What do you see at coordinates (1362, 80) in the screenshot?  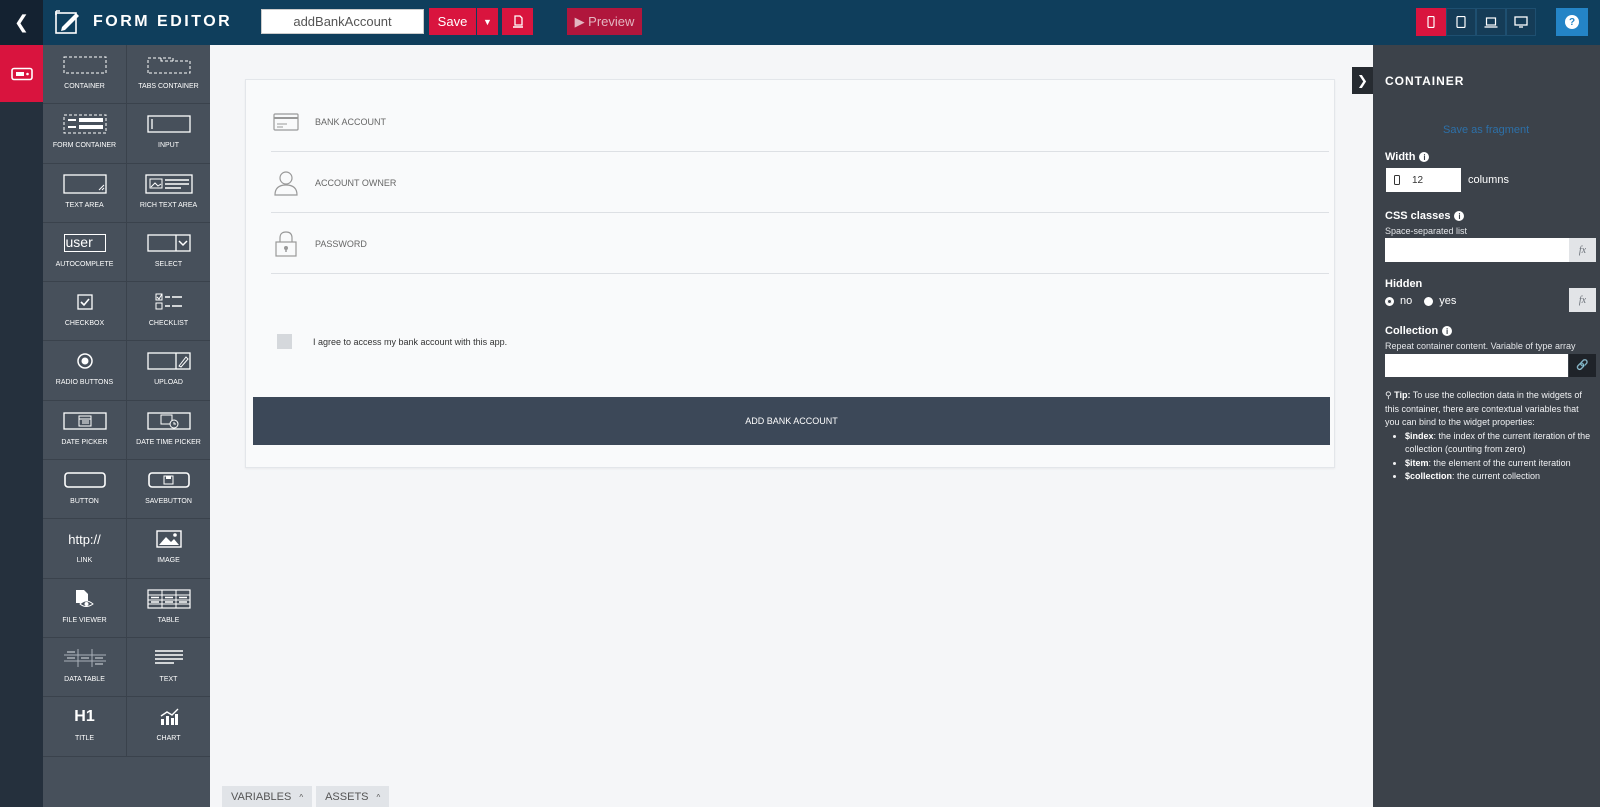 I see `collapse-panel-button: ❯` at bounding box center [1362, 80].